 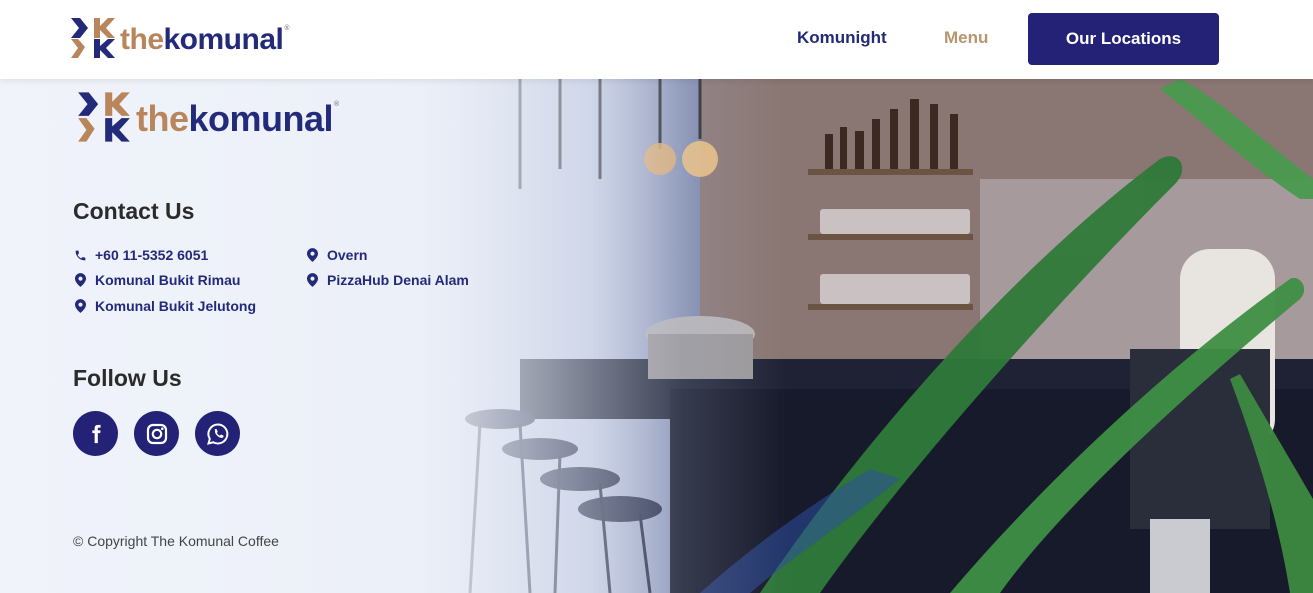 What do you see at coordinates (134, 211) in the screenshot?
I see `contact-us-heading: Contact Us` at bounding box center [134, 211].